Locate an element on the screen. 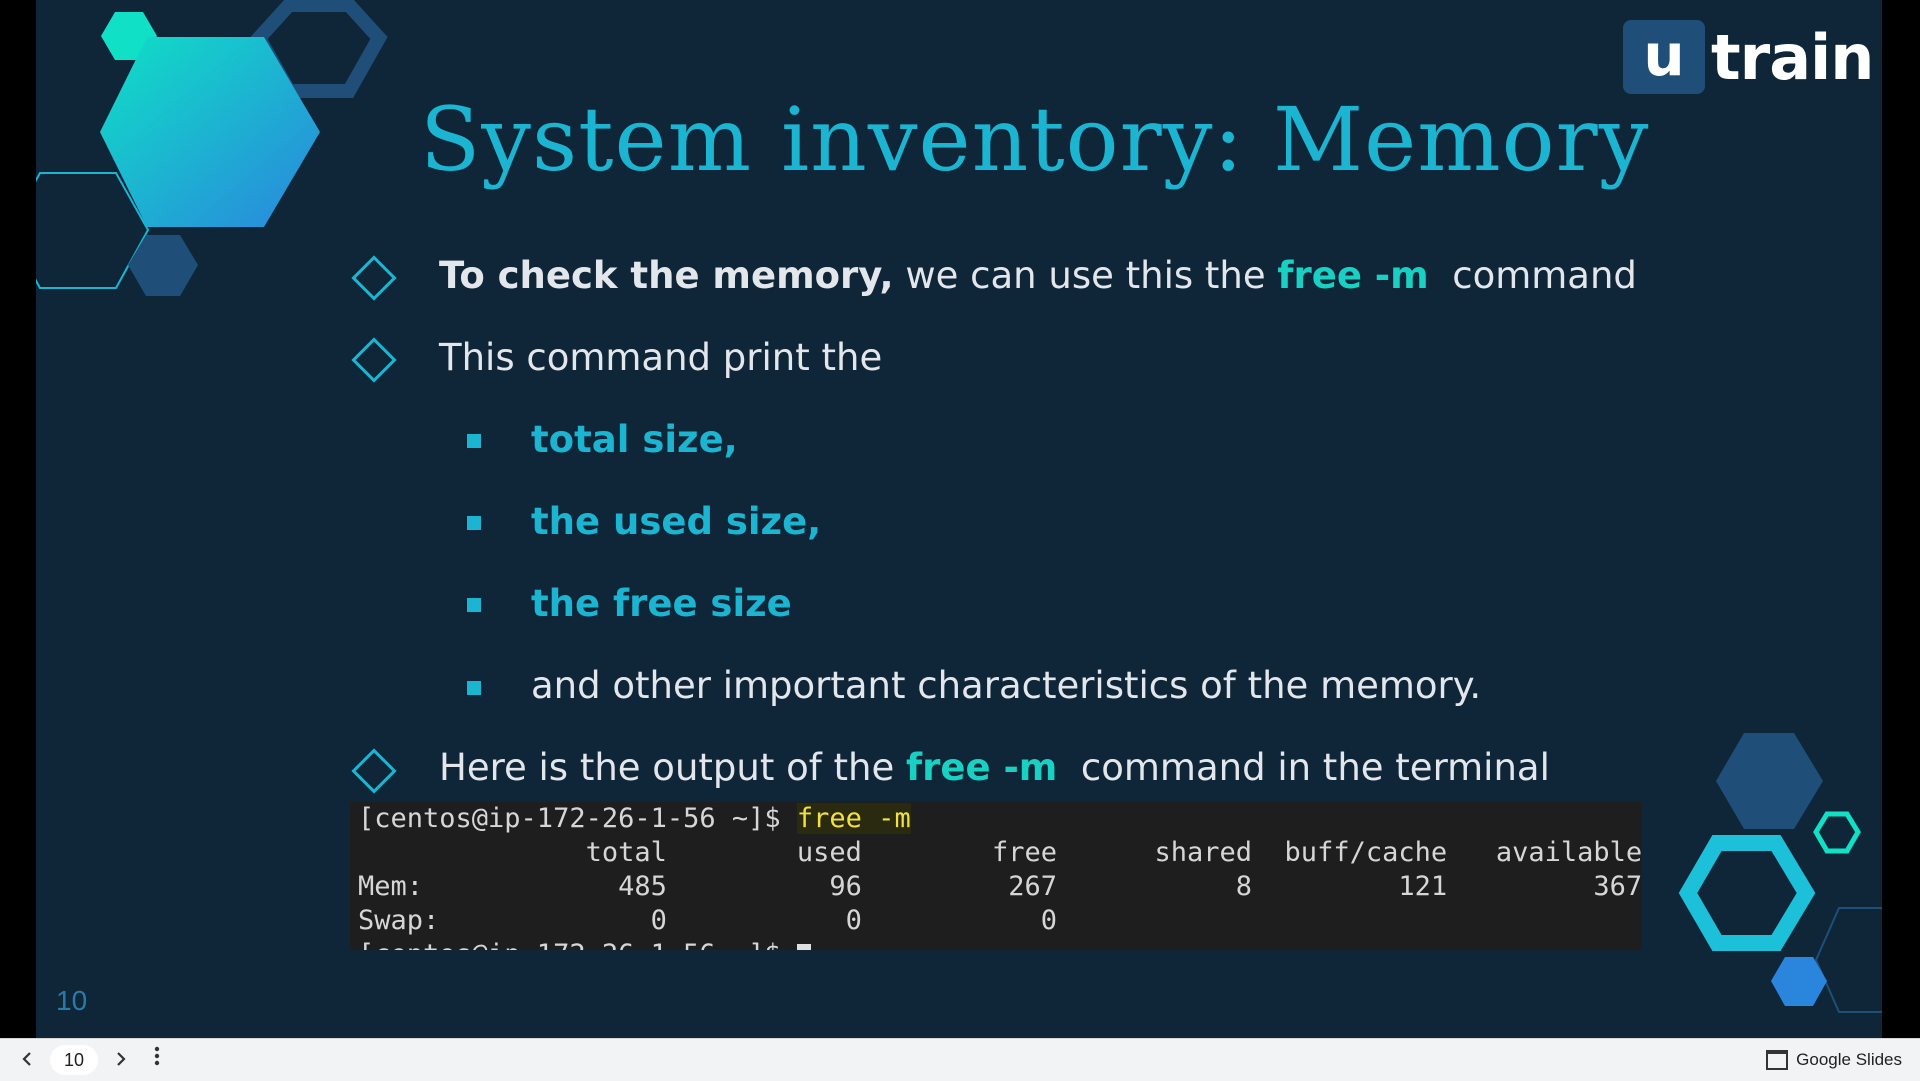 This screenshot has height=1081, width=1920. google-slides-link: Google Slides is located at coordinates (1834, 1060).